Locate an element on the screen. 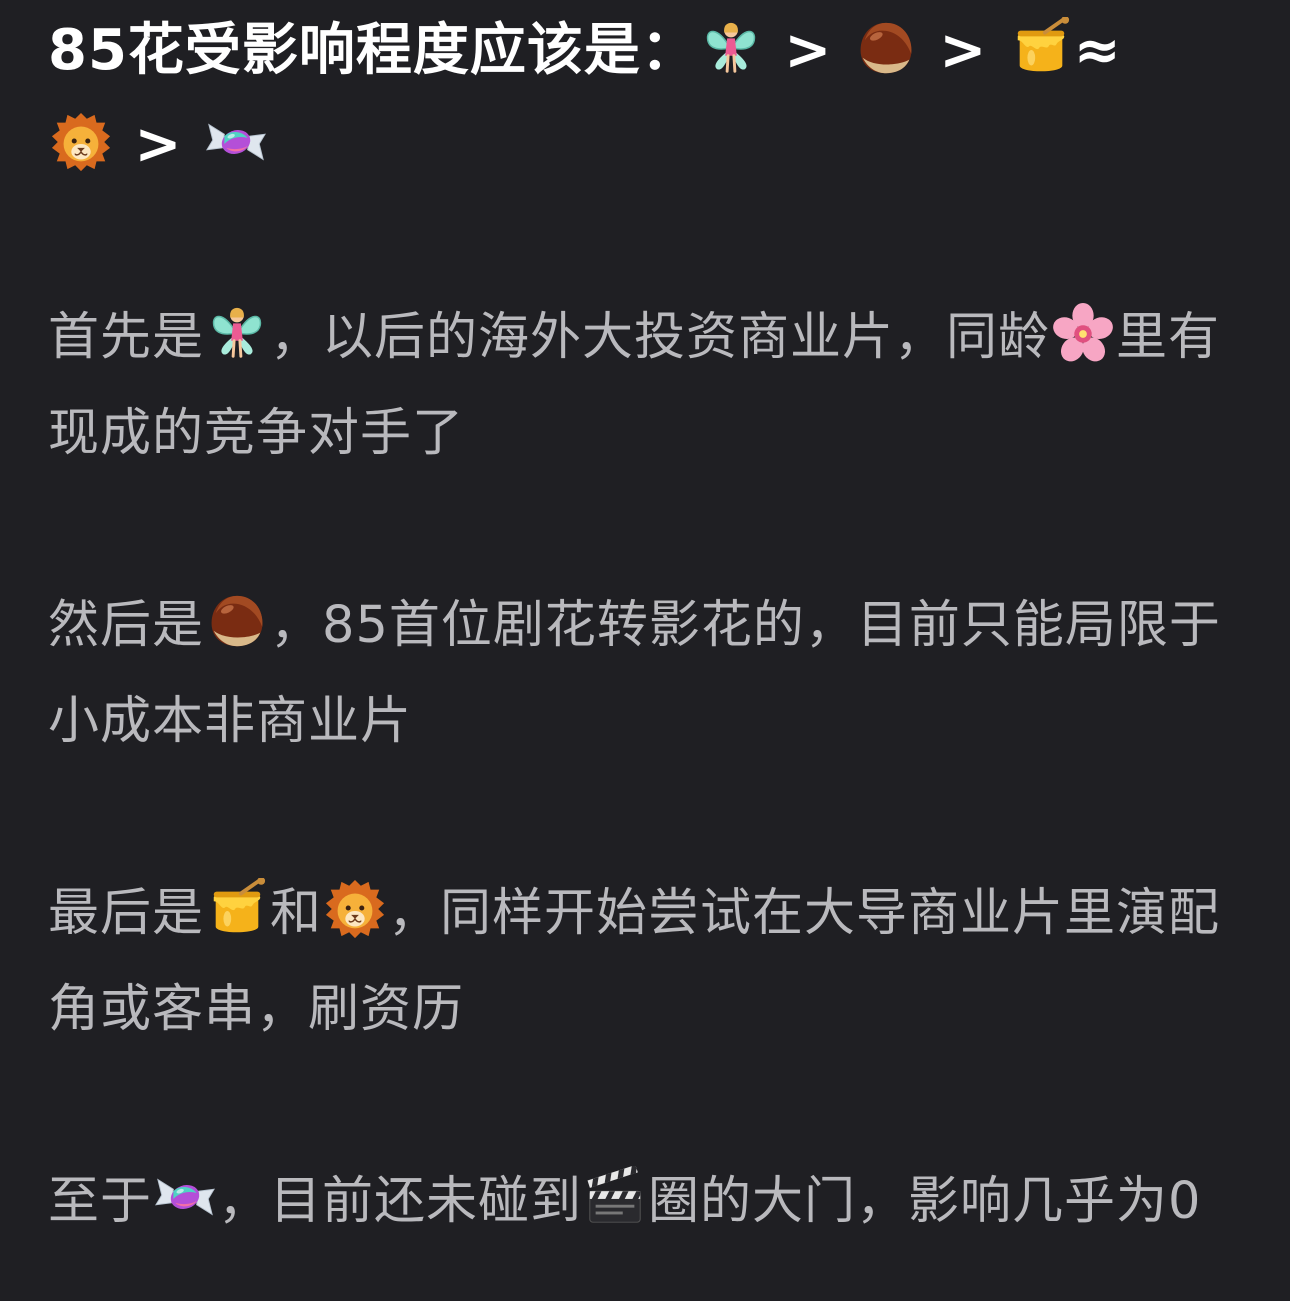  watermark is located at coordinates (645, 1269).